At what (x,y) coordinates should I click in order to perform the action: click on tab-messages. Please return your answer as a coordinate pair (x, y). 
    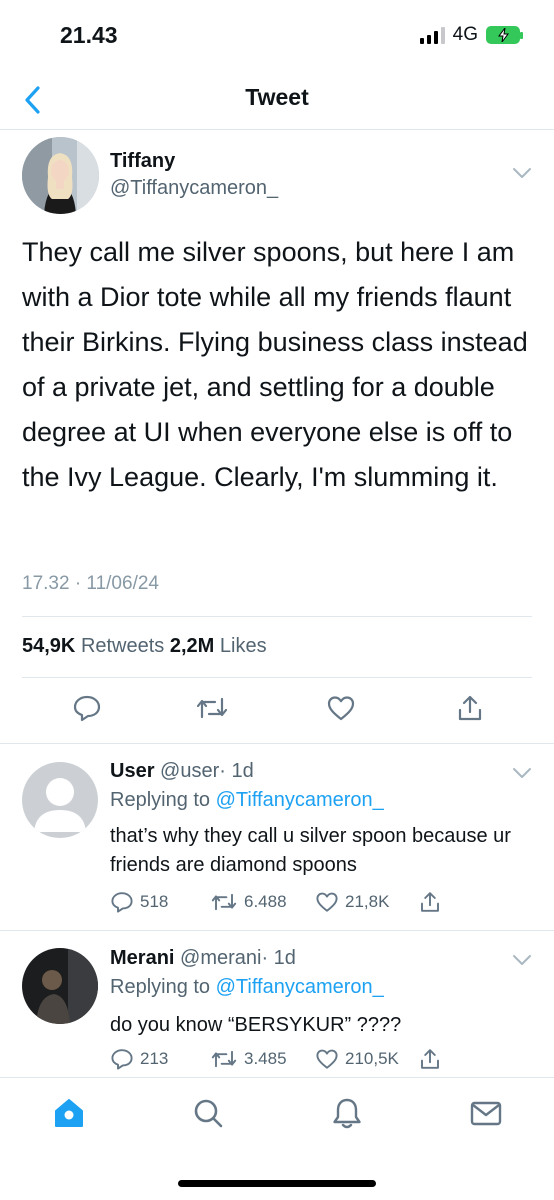
    Looking at the image, I should click on (486, 1115).